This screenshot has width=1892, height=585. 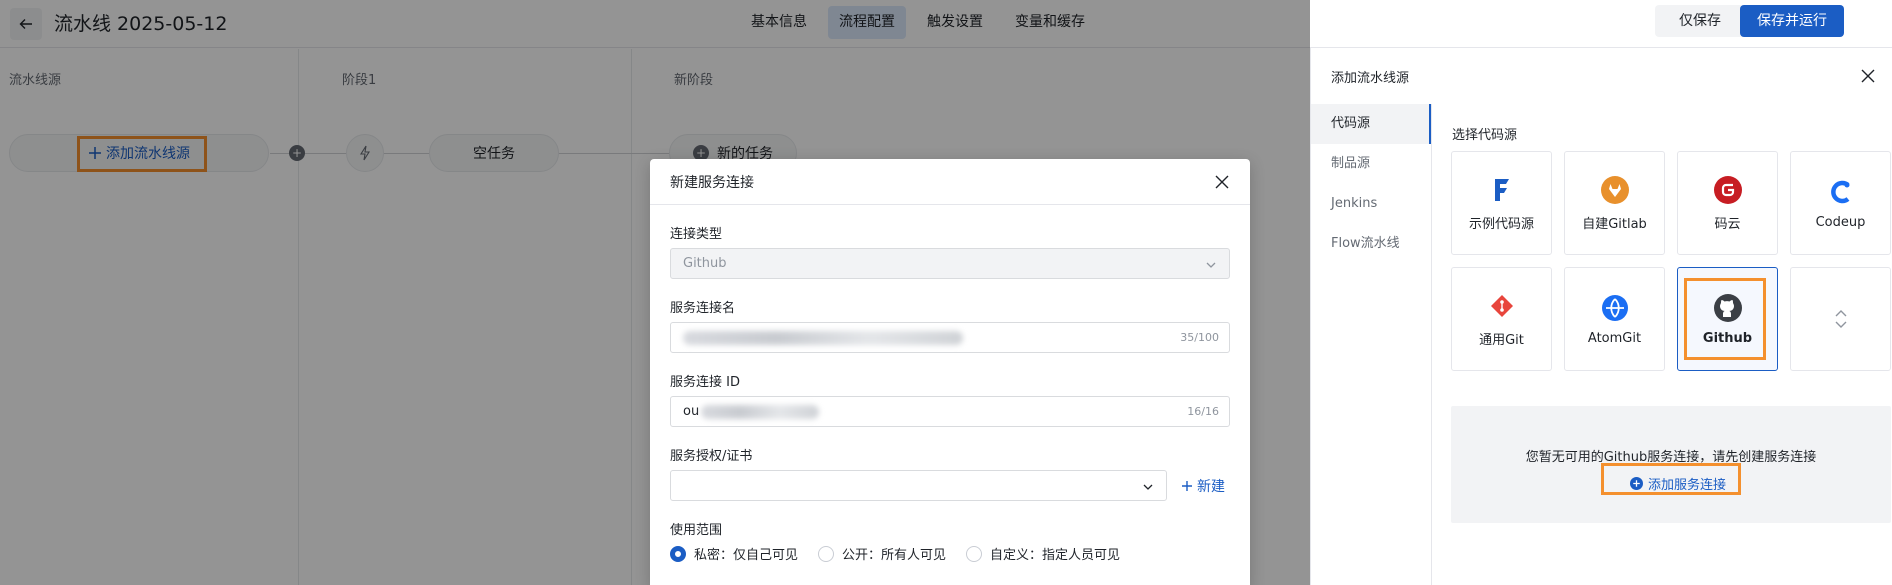 I want to click on source-card-atomgit: AtomGit, so click(x=1614, y=319).